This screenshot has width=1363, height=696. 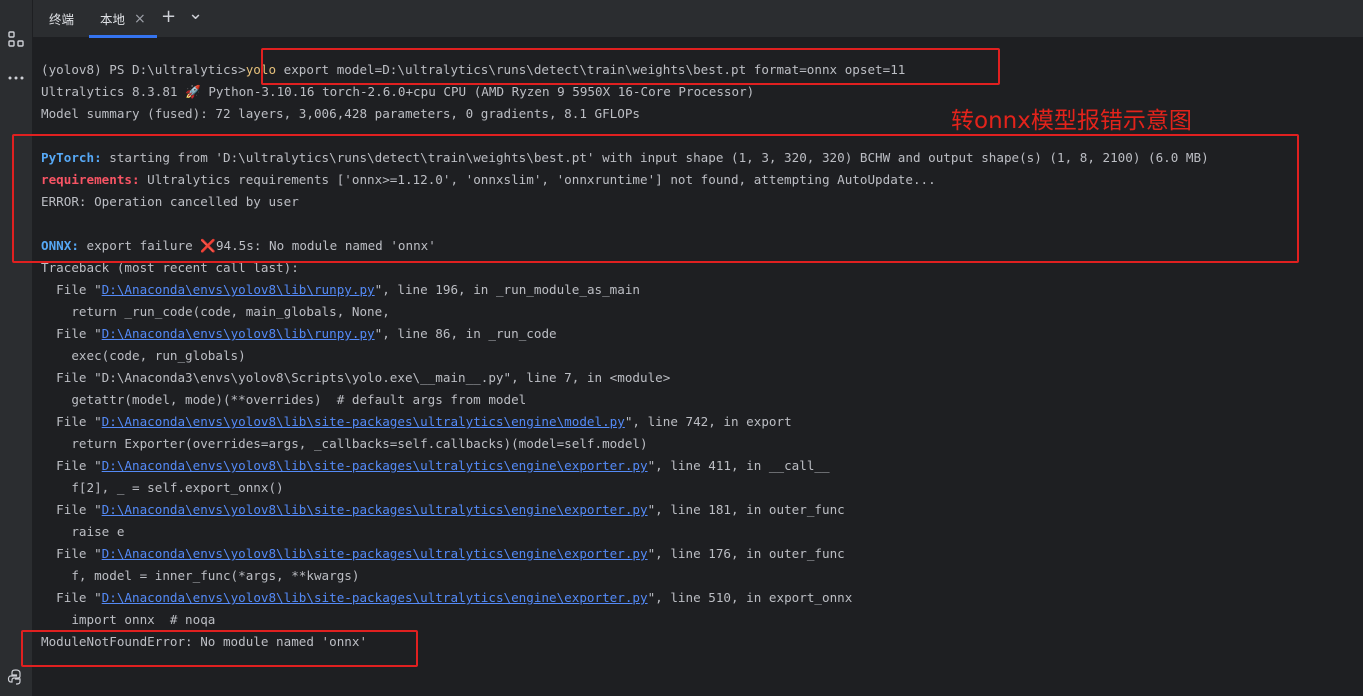 I want to click on more-icon, so click(x=16, y=78).